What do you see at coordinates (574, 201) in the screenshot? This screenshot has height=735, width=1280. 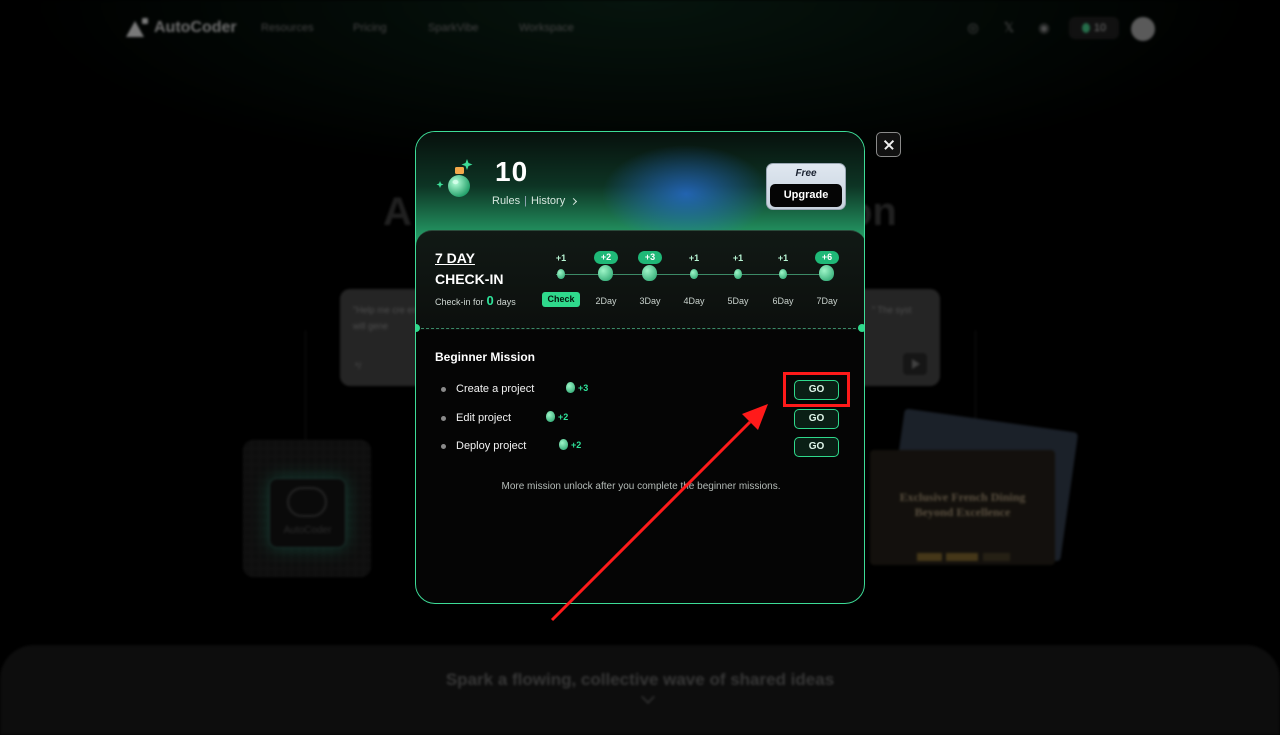 I see `chevron-right-icon` at bounding box center [574, 201].